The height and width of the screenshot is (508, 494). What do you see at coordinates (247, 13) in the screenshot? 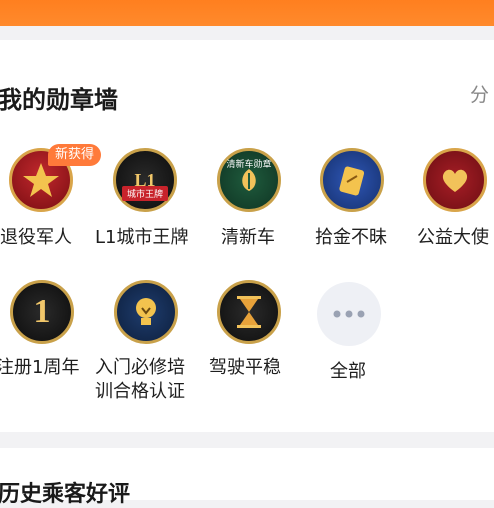
I see `top-status-bar` at bounding box center [247, 13].